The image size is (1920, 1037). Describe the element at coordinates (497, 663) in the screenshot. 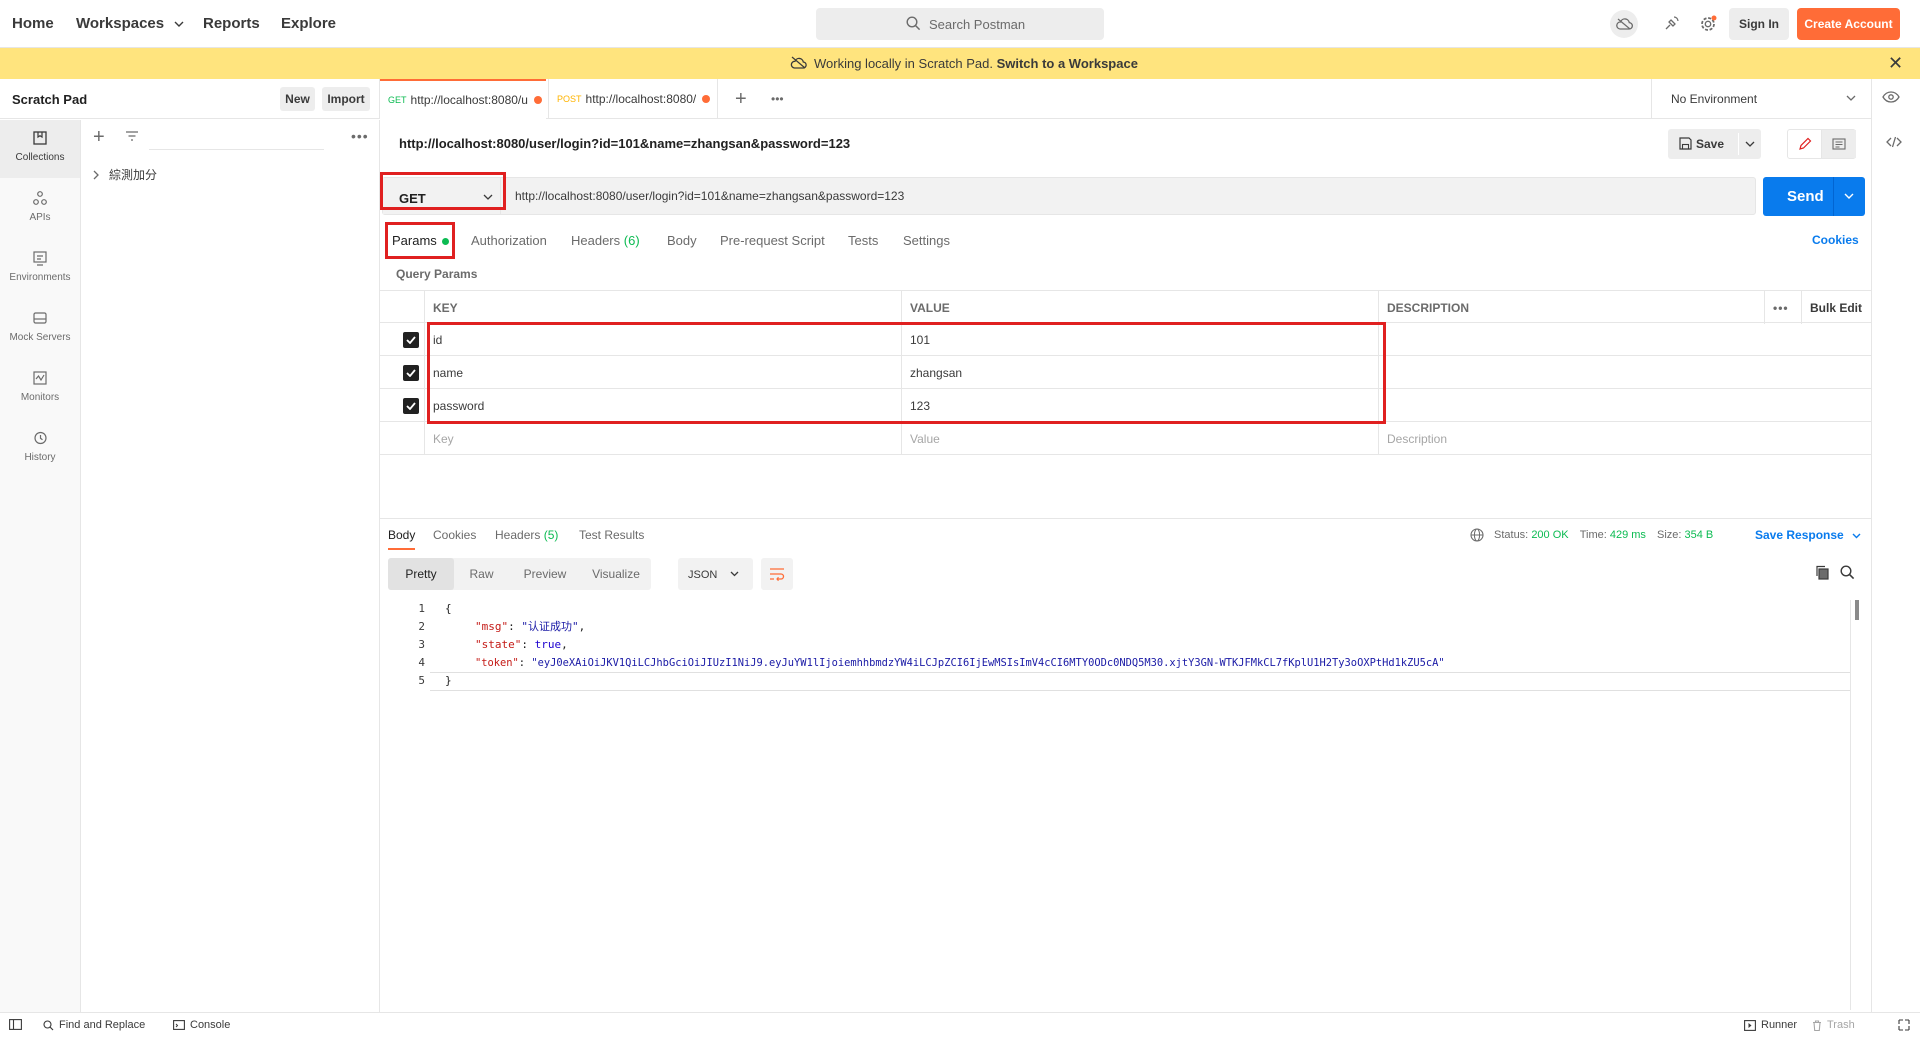

I see `json-key: "token"` at that location.